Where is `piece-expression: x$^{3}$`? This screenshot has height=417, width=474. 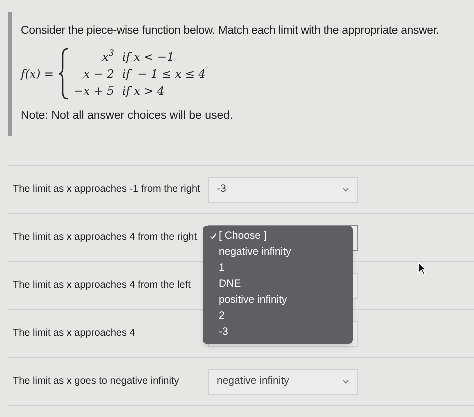 piece-expression: x$^{3}$ is located at coordinates (107, 57).